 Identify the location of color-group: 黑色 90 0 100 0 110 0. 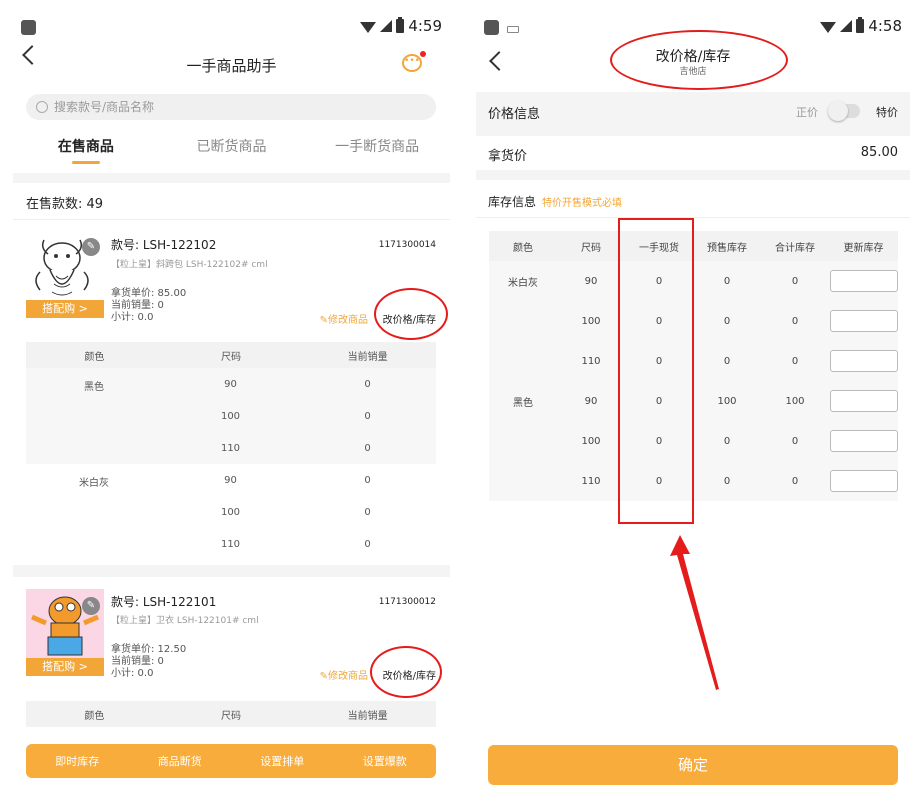
(231, 416).